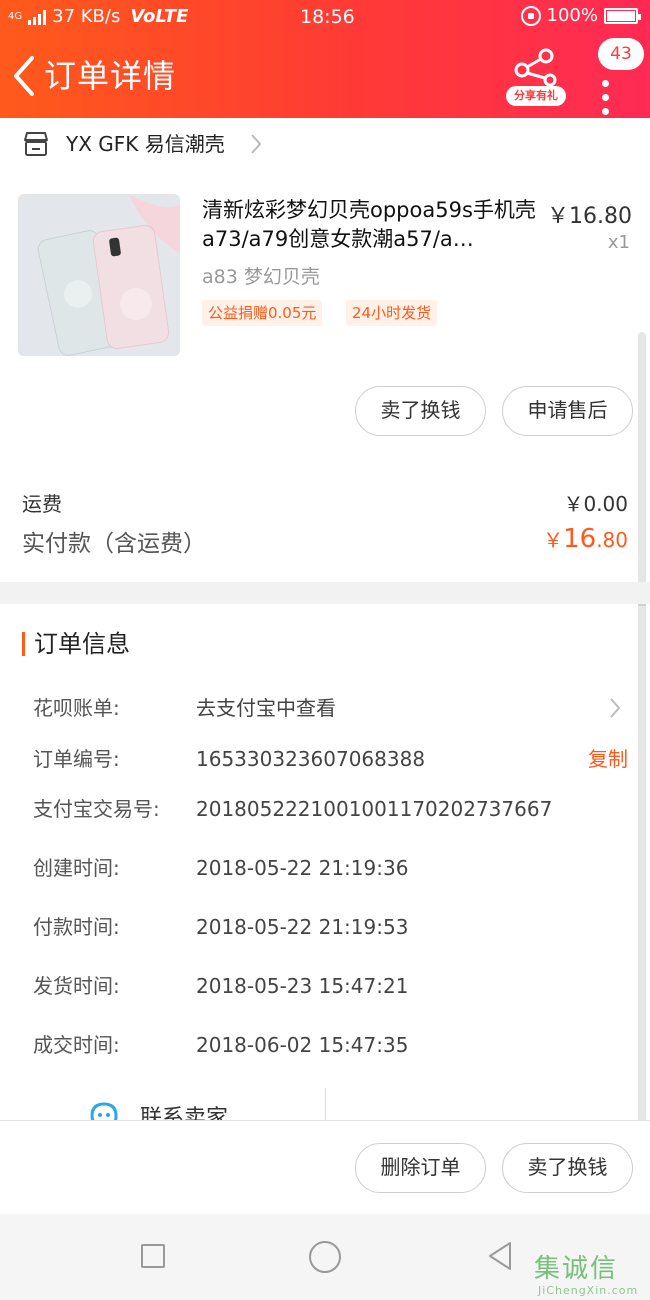 This screenshot has width=650, height=1300. I want to click on shop-row: YX GFK 易信潮壳, so click(325, 145).